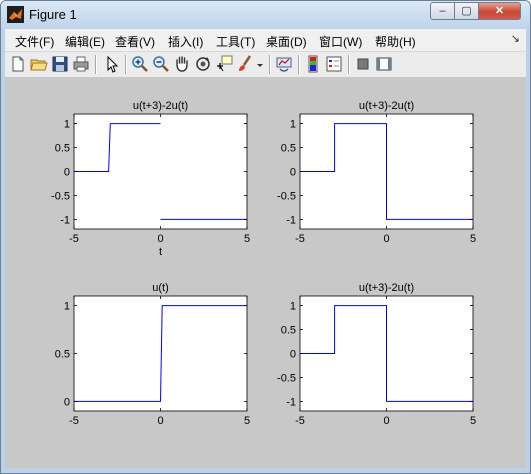 The width and height of the screenshot is (531, 474). Describe the element at coordinates (203, 64) in the screenshot. I see `rotate-3d-icon` at that location.